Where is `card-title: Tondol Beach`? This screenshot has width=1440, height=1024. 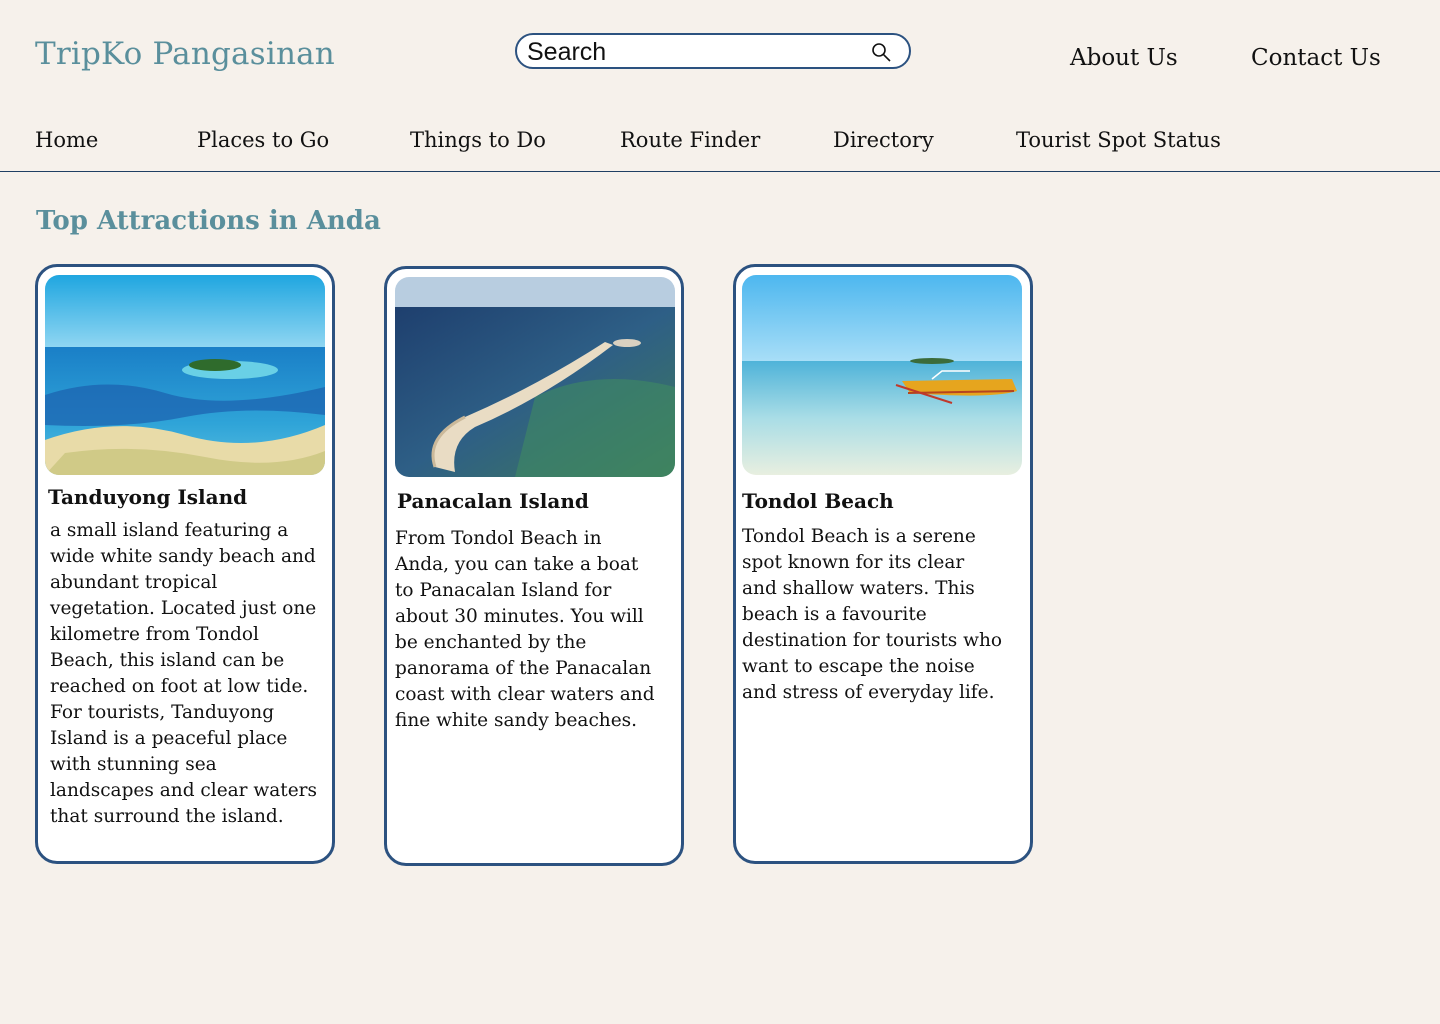
card-title: Tondol Beach is located at coordinates (818, 501).